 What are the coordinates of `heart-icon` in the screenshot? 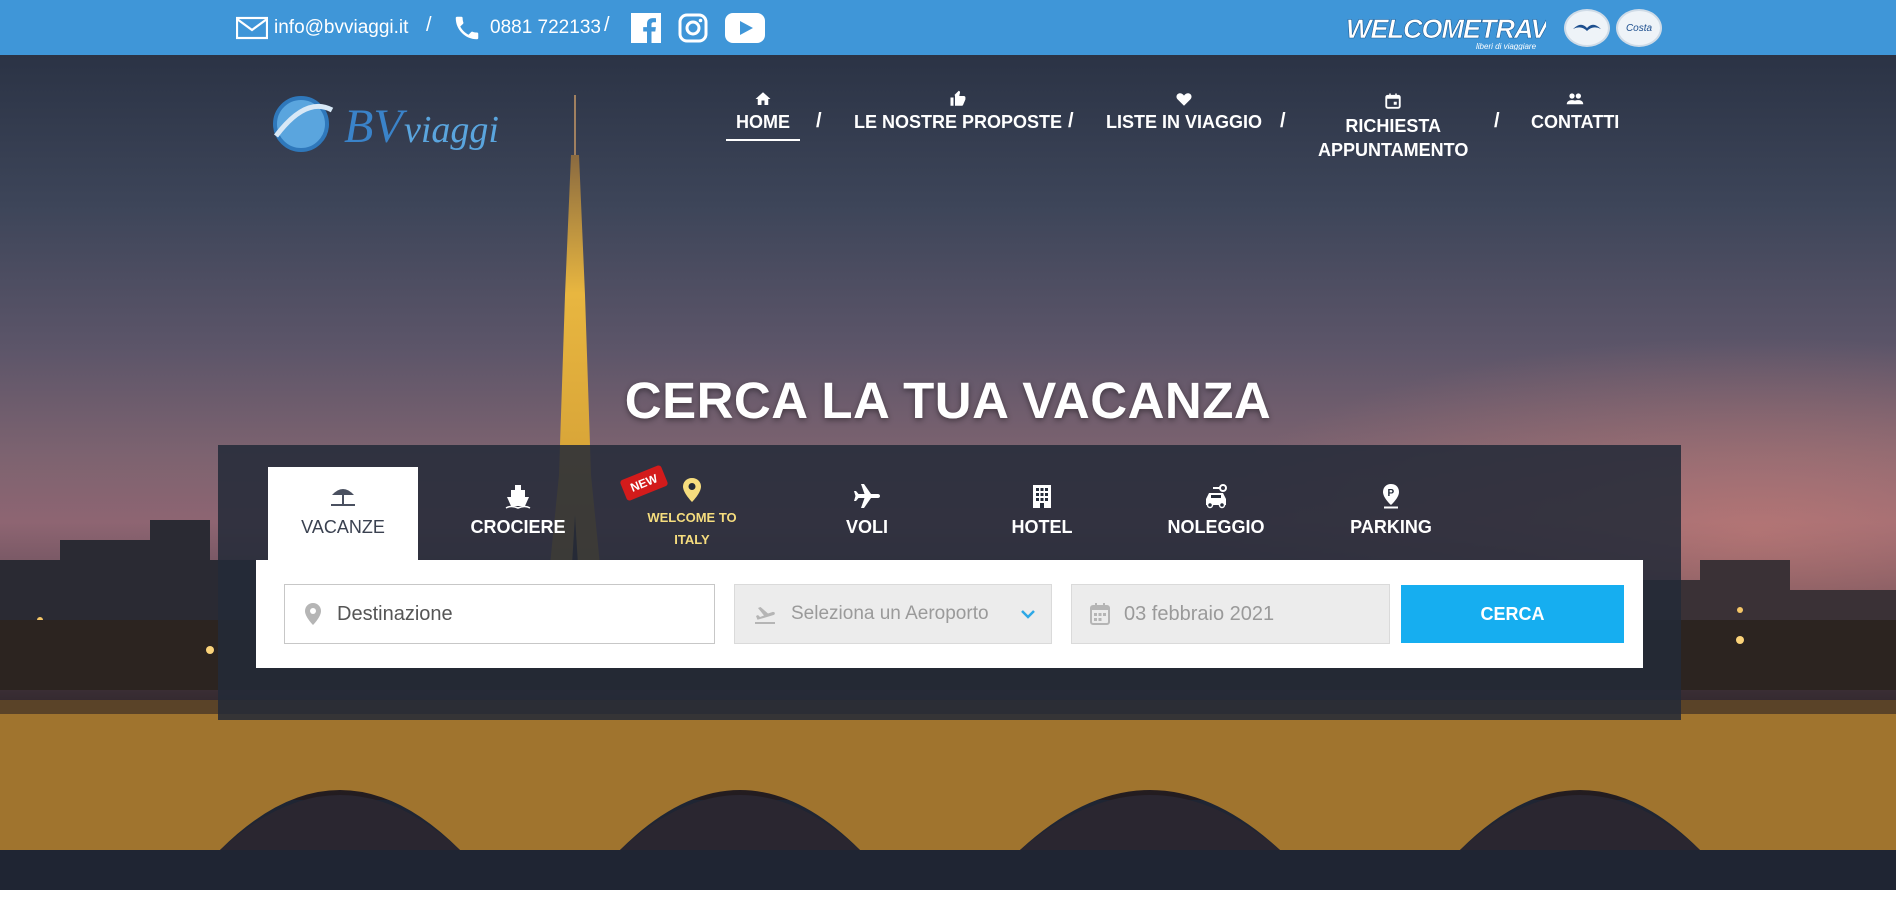 It's located at (1184, 99).